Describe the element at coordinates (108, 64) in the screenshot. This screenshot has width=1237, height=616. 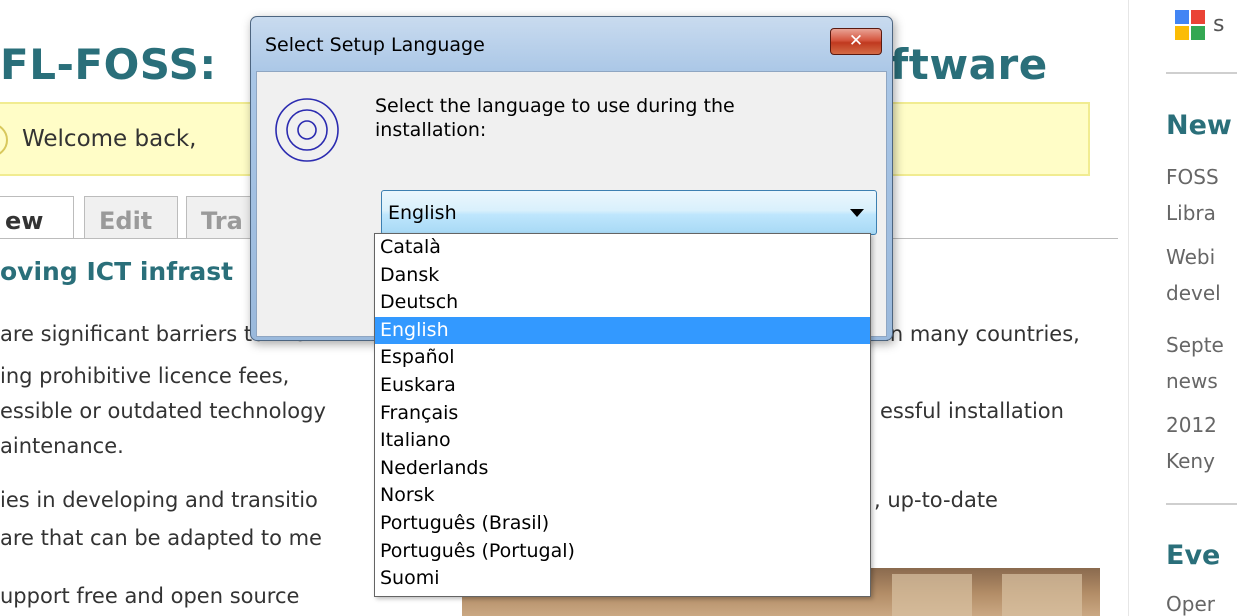
I see `page-title: FL-FOSS:` at that location.